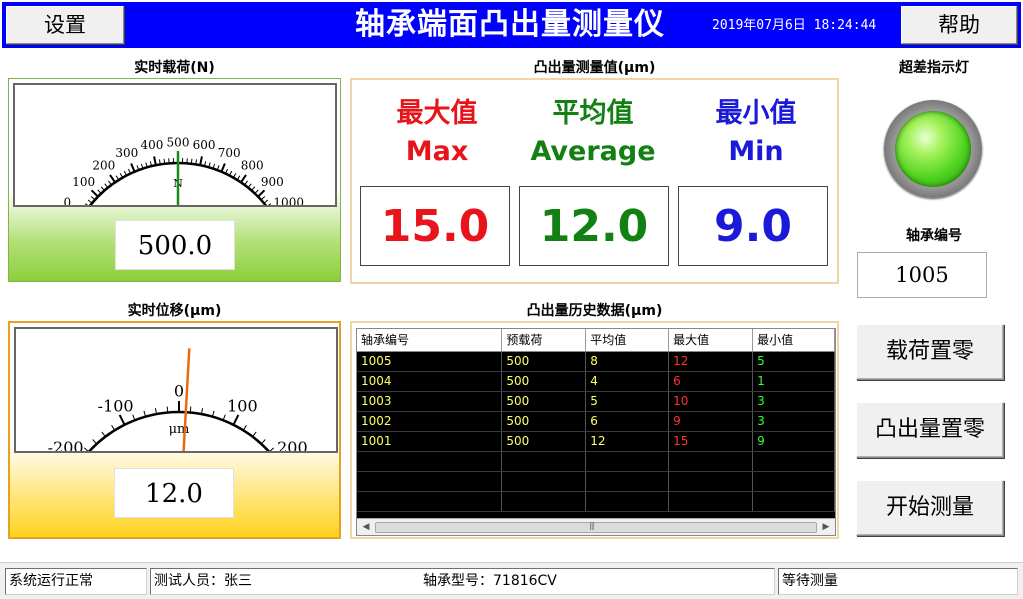 The width and height of the screenshot is (1023, 599). Describe the element at coordinates (594, 311) in the screenshot. I see `history-title: 凸出量历史数据(μm)` at that location.